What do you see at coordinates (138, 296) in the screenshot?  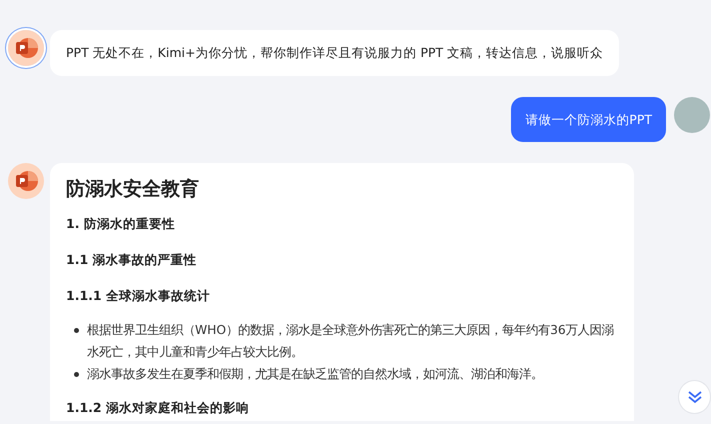 I see `section-heading: 1.1.1 全球溺水事故统计` at bounding box center [138, 296].